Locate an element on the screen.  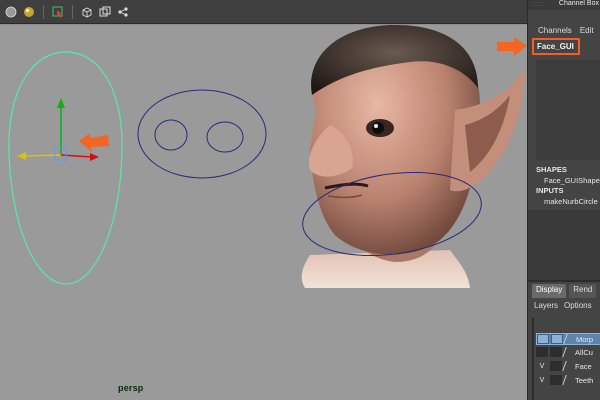
panel-title-bar: :::: Channel Box is located at coordinates (564, 5).